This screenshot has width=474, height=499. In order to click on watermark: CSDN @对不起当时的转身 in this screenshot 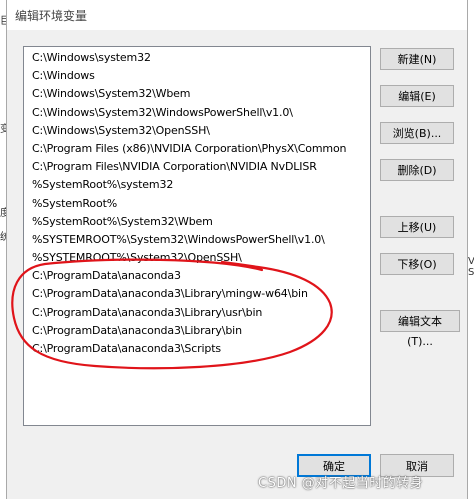, I will do `click(341, 483)`.